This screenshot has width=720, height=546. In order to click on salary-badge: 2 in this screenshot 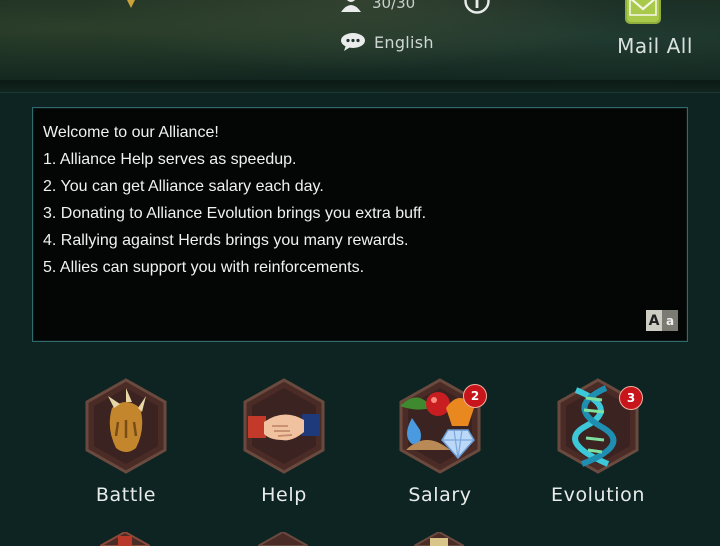, I will do `click(475, 396)`.